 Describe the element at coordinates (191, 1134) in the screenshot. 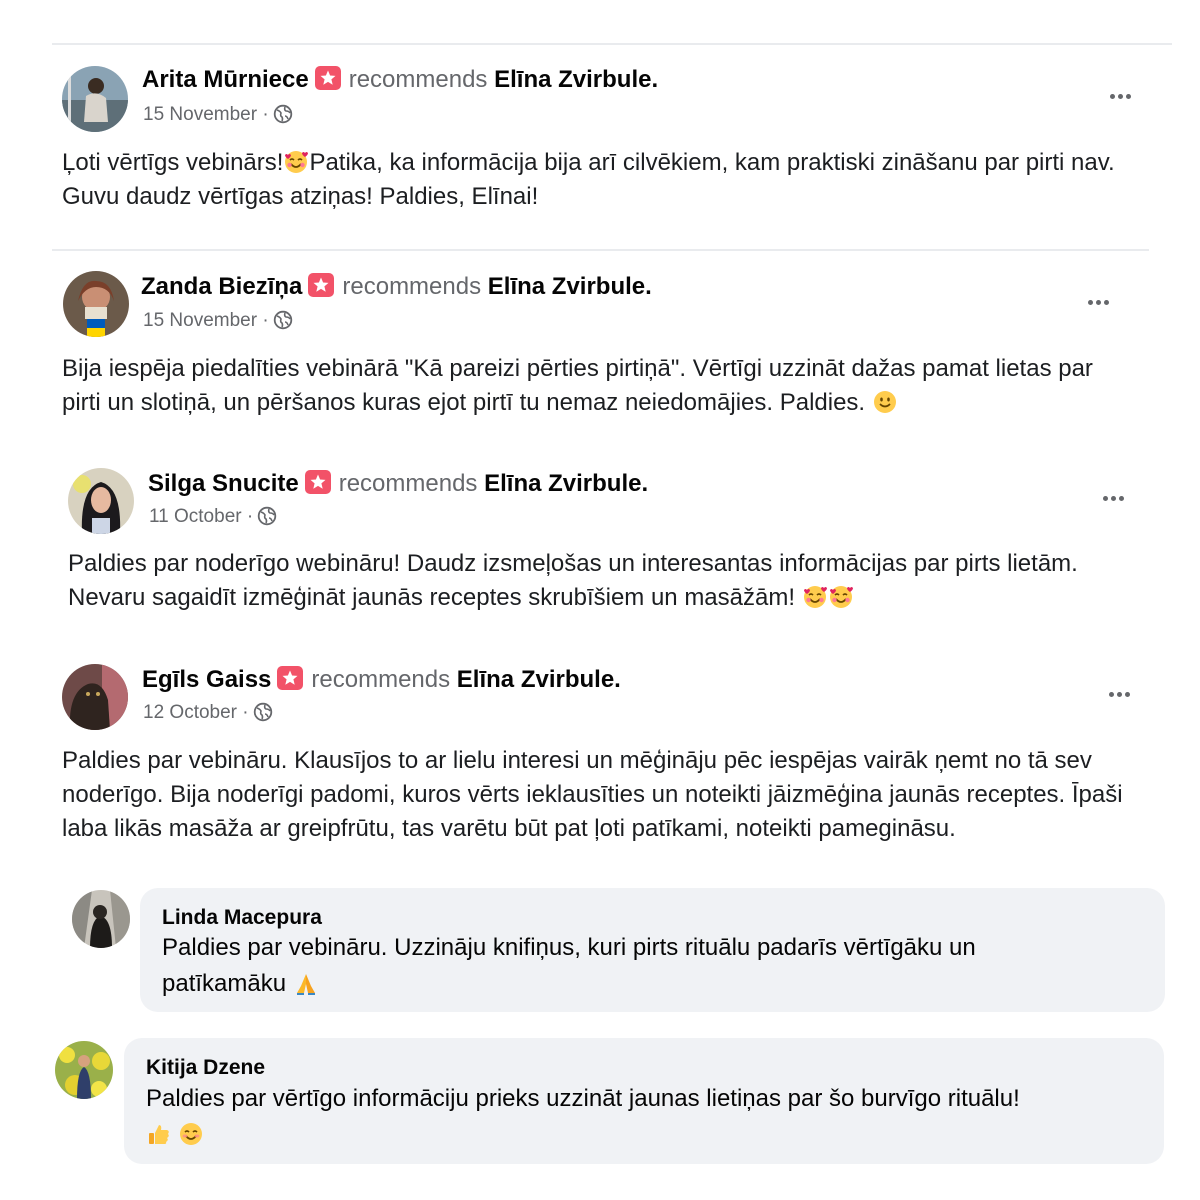

I see `smiling-face-icon` at that location.